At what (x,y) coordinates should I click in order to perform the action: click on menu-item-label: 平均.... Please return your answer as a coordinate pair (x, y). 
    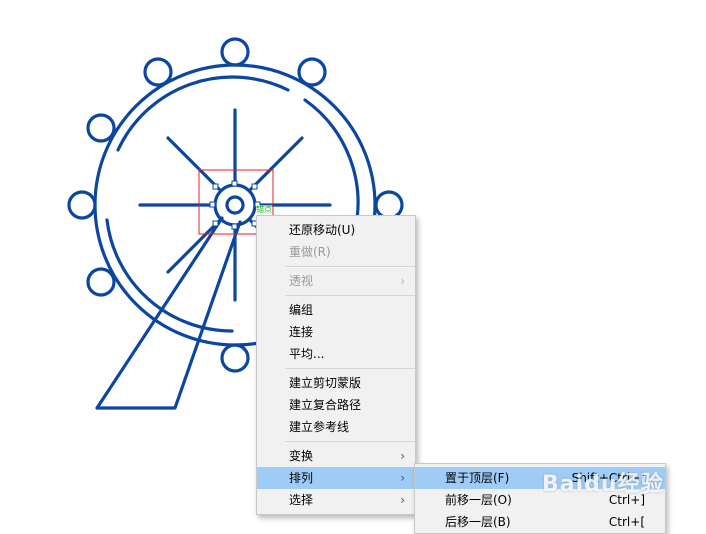
    Looking at the image, I should click on (307, 354).